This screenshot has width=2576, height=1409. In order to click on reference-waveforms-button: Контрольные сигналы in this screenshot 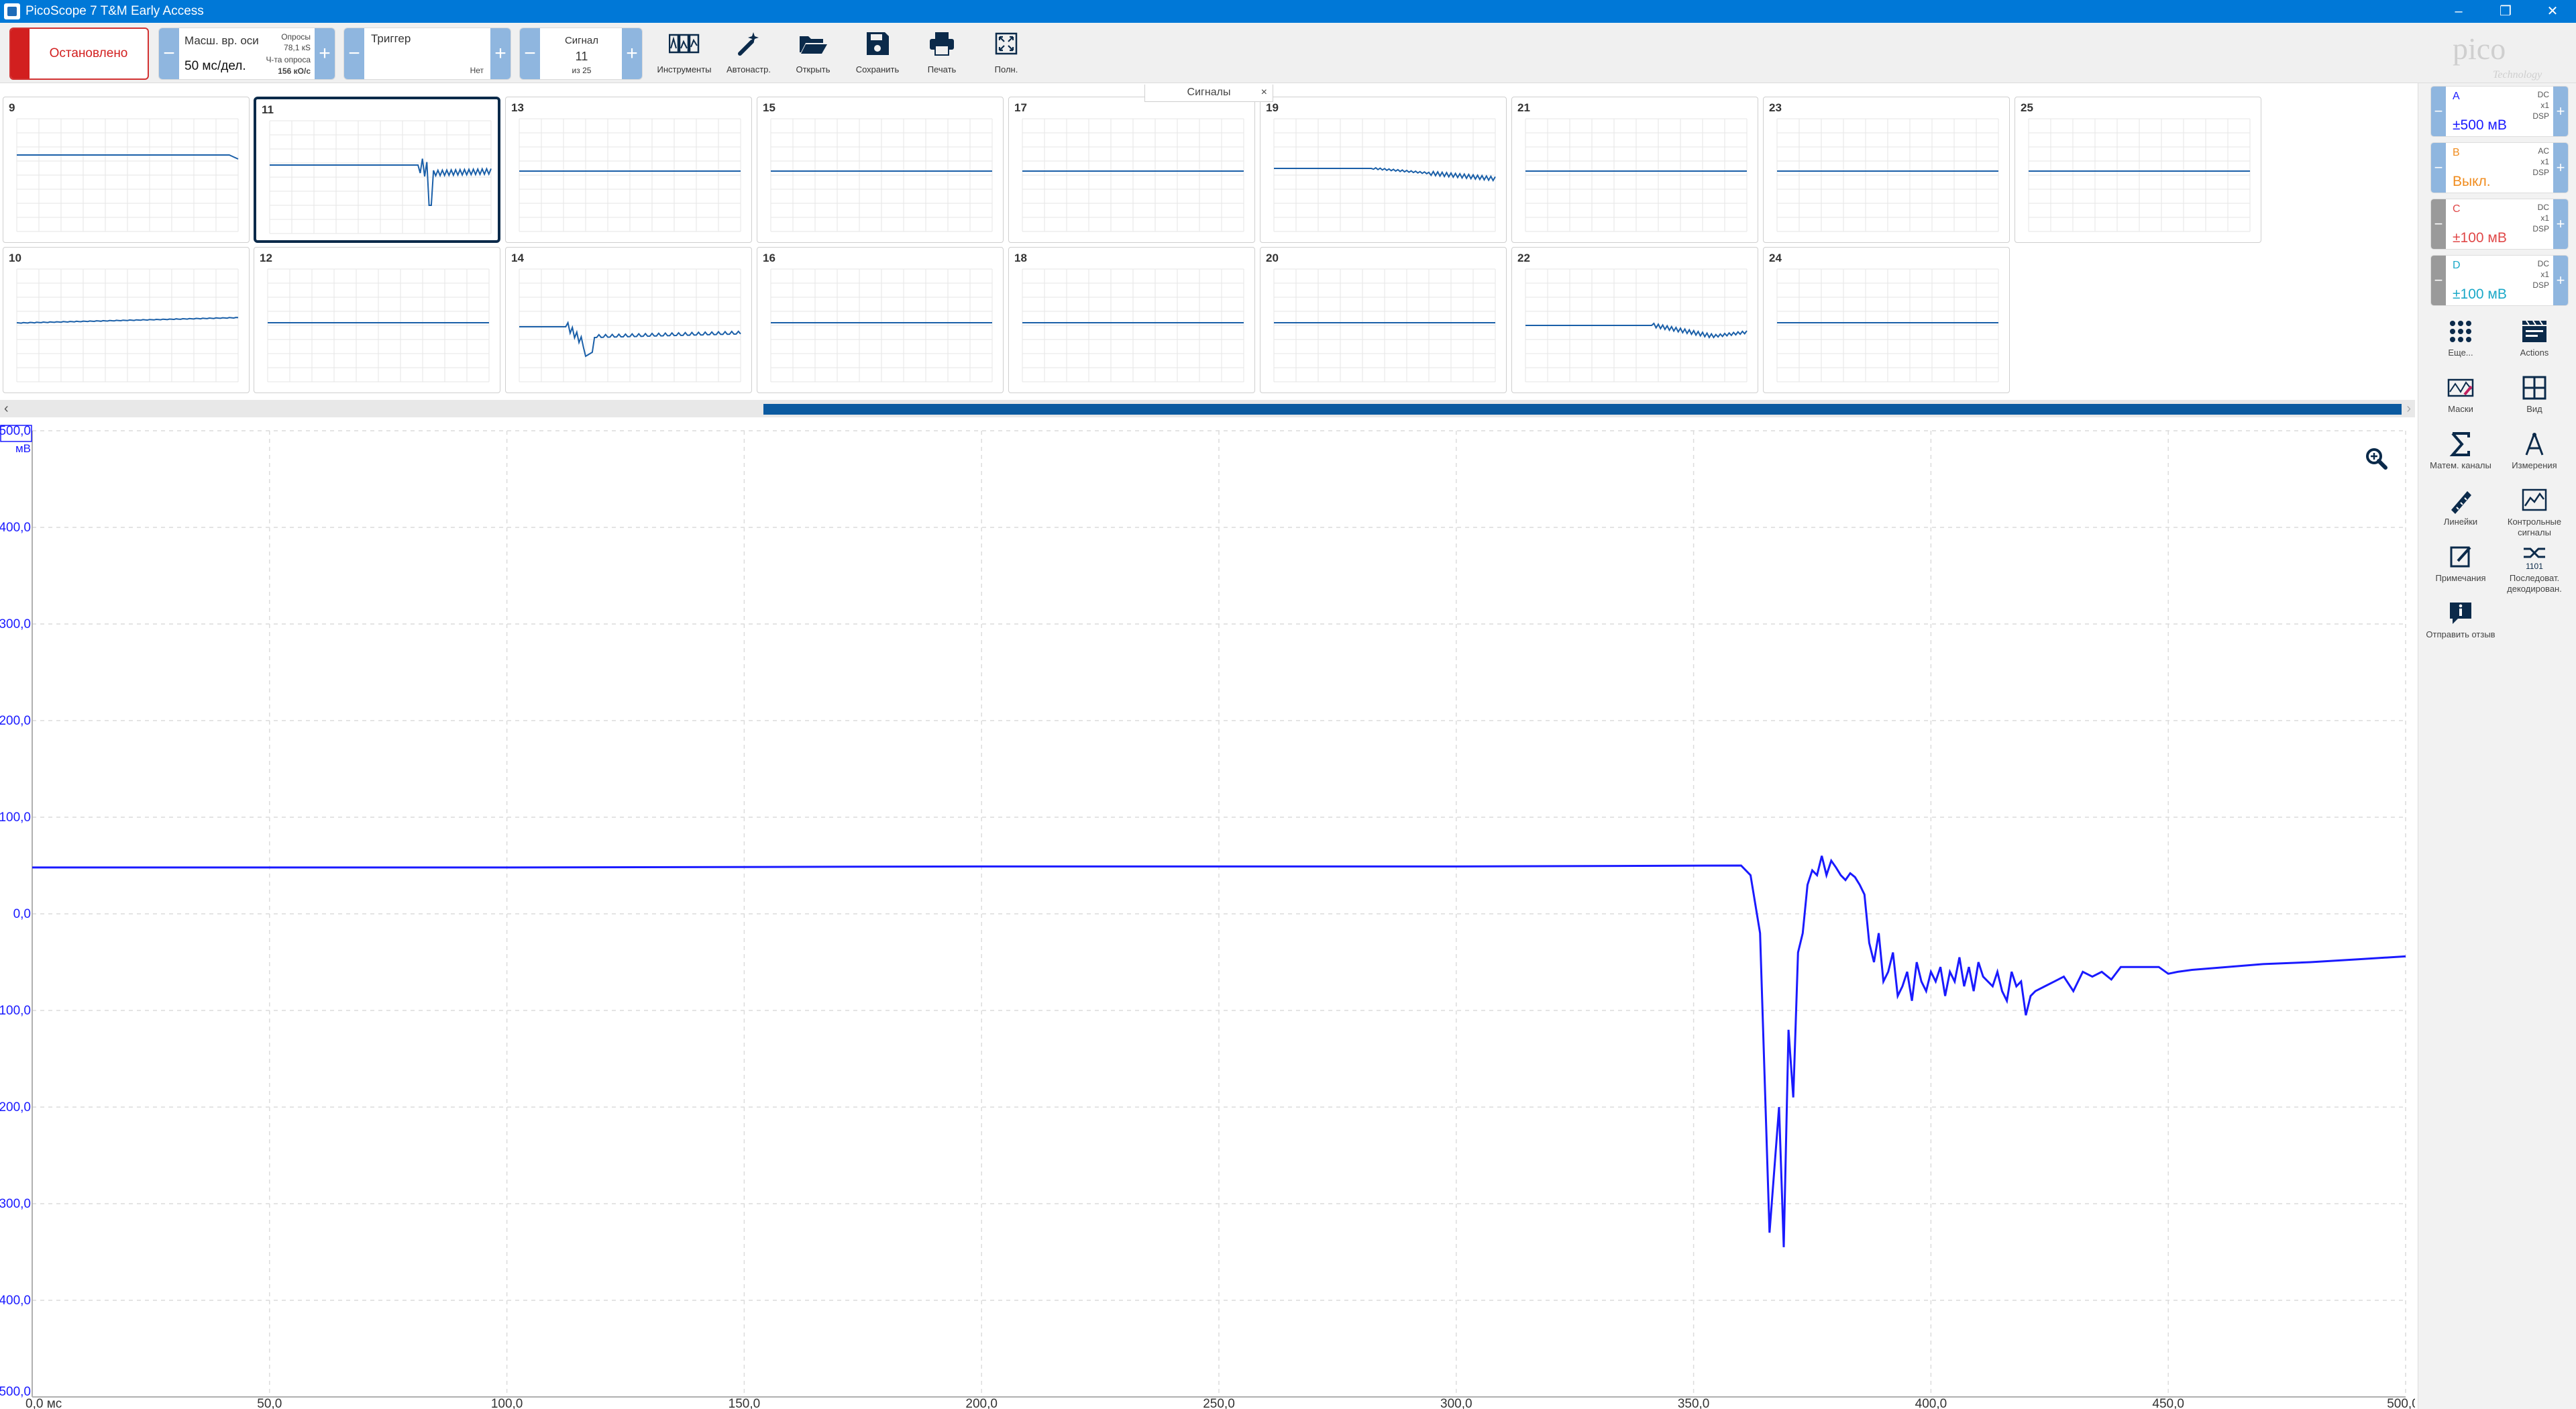, I will do `click(2534, 512)`.